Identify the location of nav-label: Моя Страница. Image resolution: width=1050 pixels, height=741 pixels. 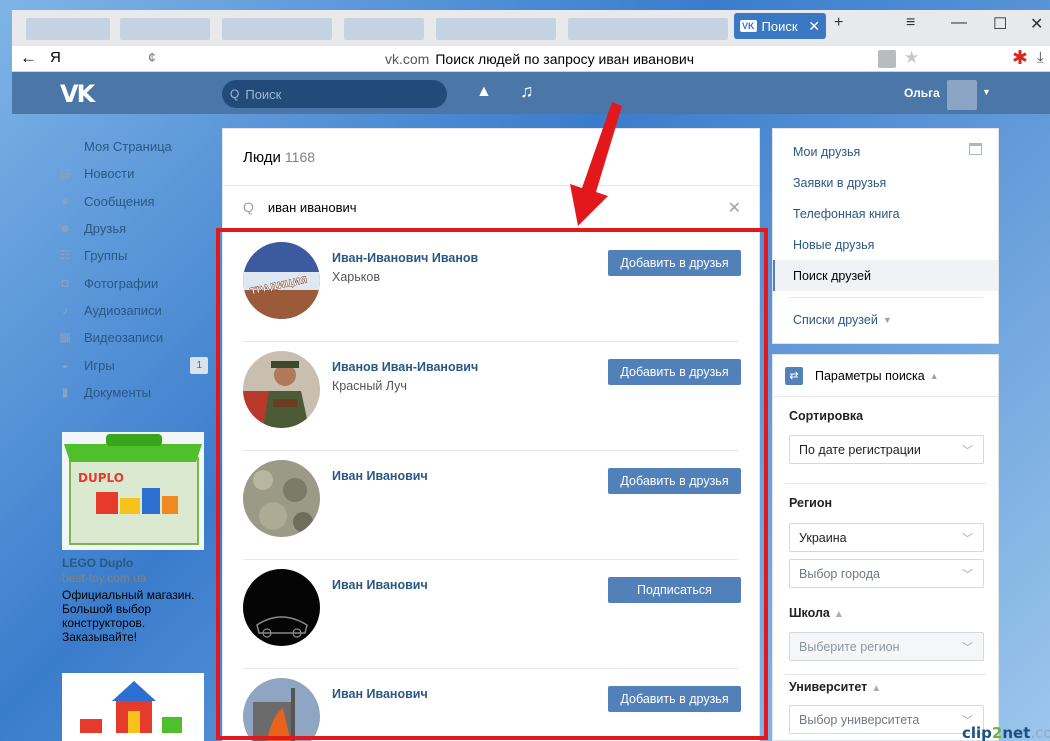
(128, 147).